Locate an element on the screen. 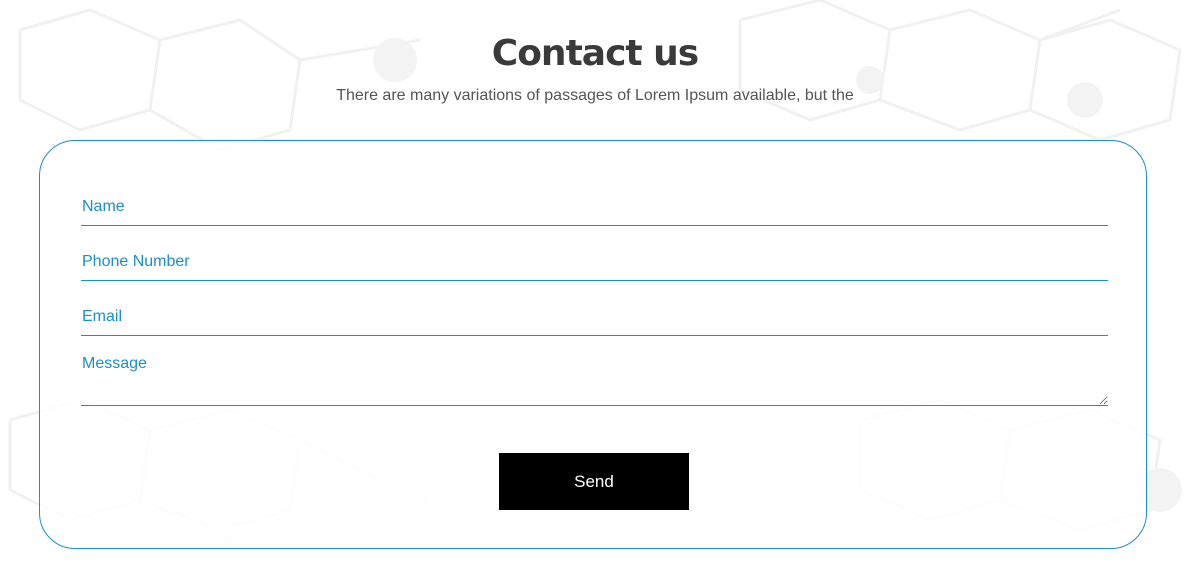 The height and width of the screenshot is (586, 1190). phone-number-field is located at coordinates (594, 262).